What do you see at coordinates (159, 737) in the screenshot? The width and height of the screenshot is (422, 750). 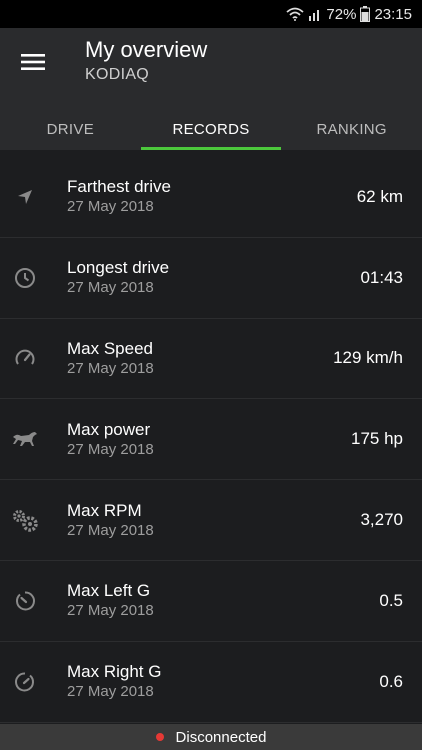 I see `status-dot-icon` at bounding box center [159, 737].